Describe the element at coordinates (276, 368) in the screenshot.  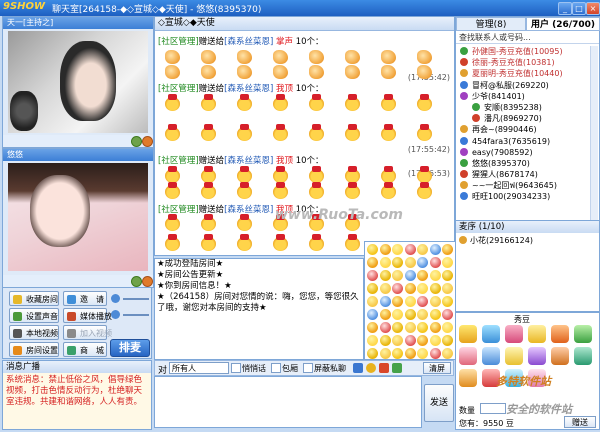
I see `private-checkbox` at that location.